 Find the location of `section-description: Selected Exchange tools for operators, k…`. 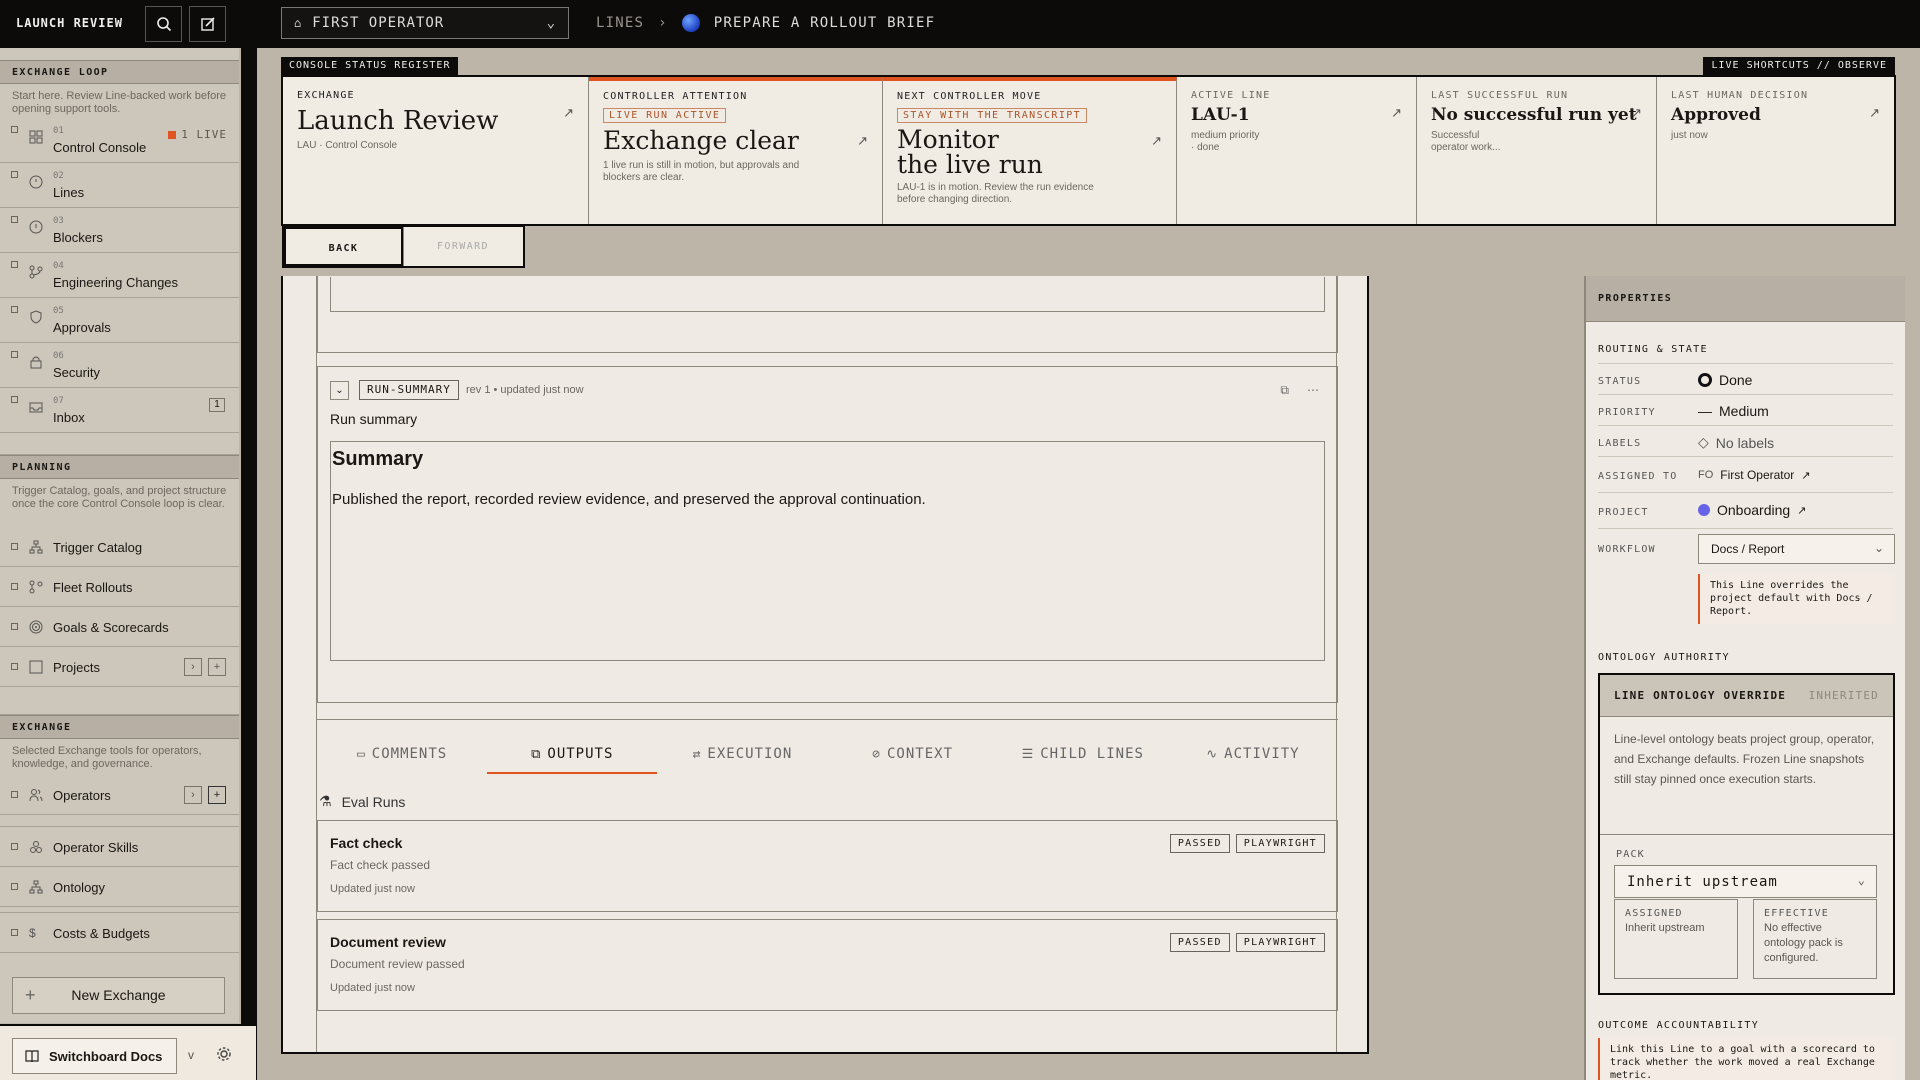

section-description: Selected Exchange tools for operators, k… is located at coordinates (107, 757).